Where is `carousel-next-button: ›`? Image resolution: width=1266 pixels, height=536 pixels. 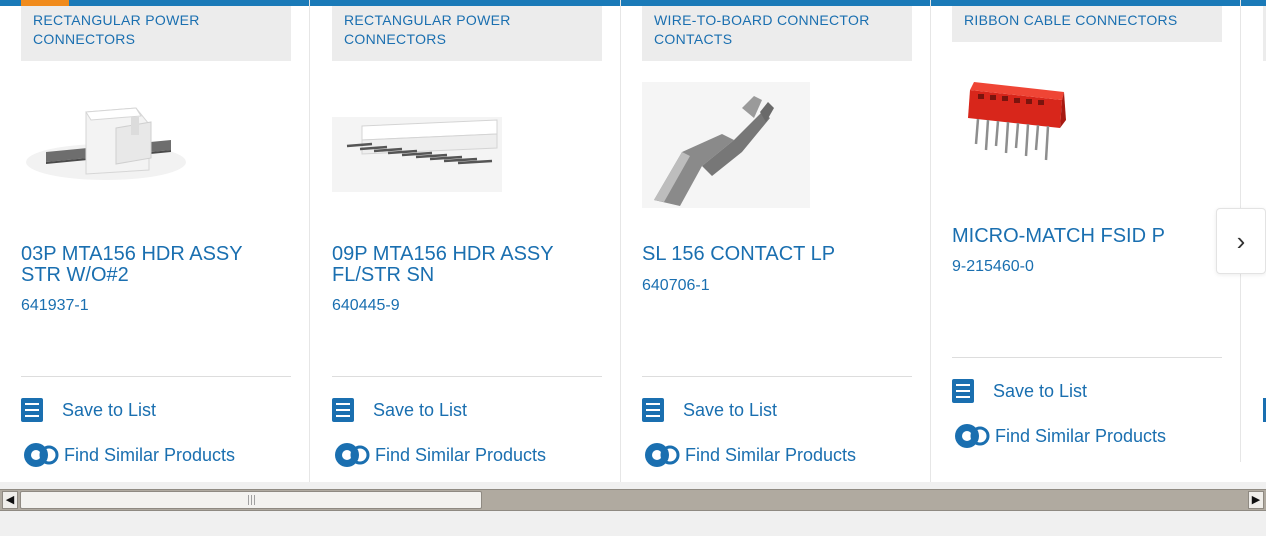 carousel-next-button: › is located at coordinates (1241, 241).